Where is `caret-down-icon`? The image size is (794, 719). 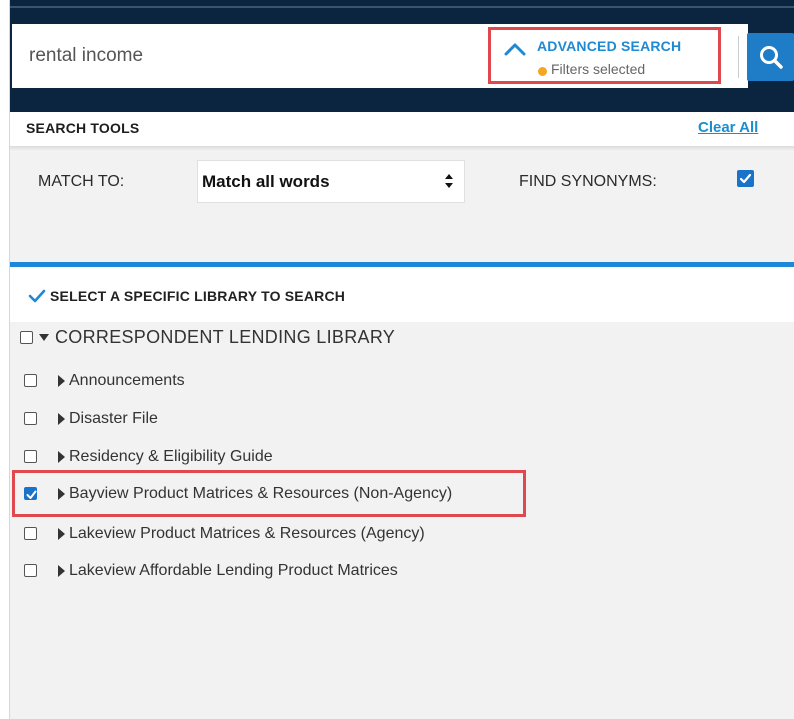 caret-down-icon is located at coordinates (44, 337).